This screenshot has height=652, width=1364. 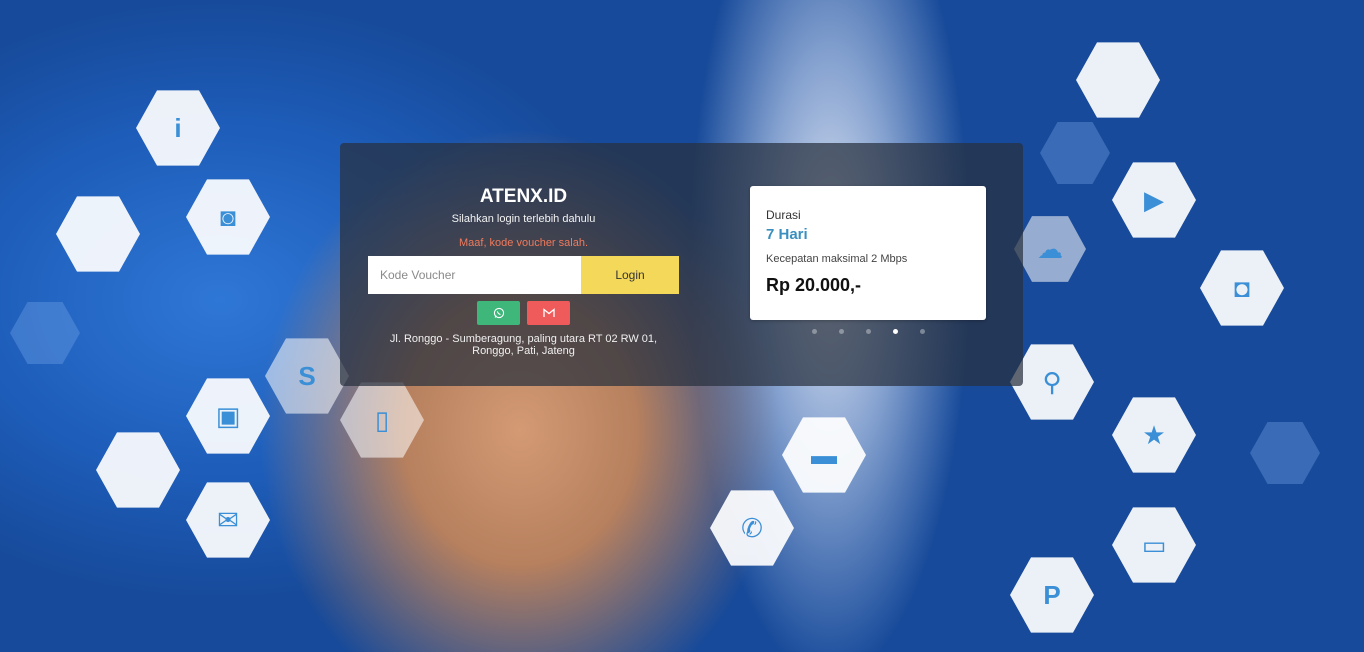 I want to click on phone-icon: ▯, so click(x=382, y=420).